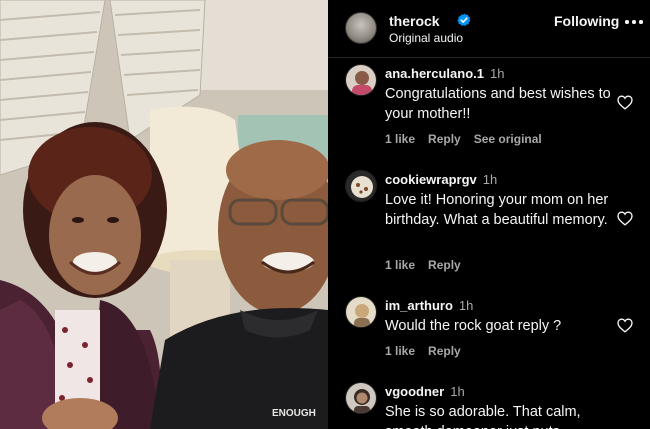 The image size is (650, 429). Describe the element at coordinates (489, 29) in the screenshot. I see `post-header: therock Original audio Following` at that location.